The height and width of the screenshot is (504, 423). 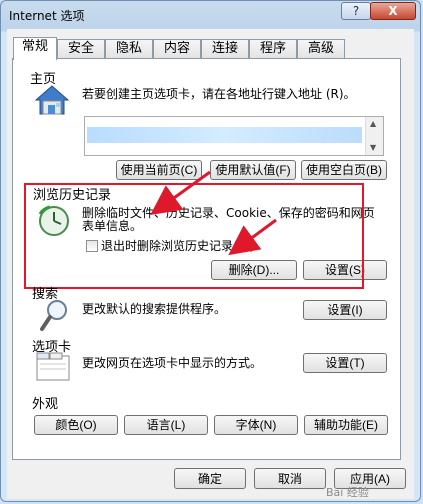 I want to click on arrow-to-checkbox, so click(x=252, y=237).